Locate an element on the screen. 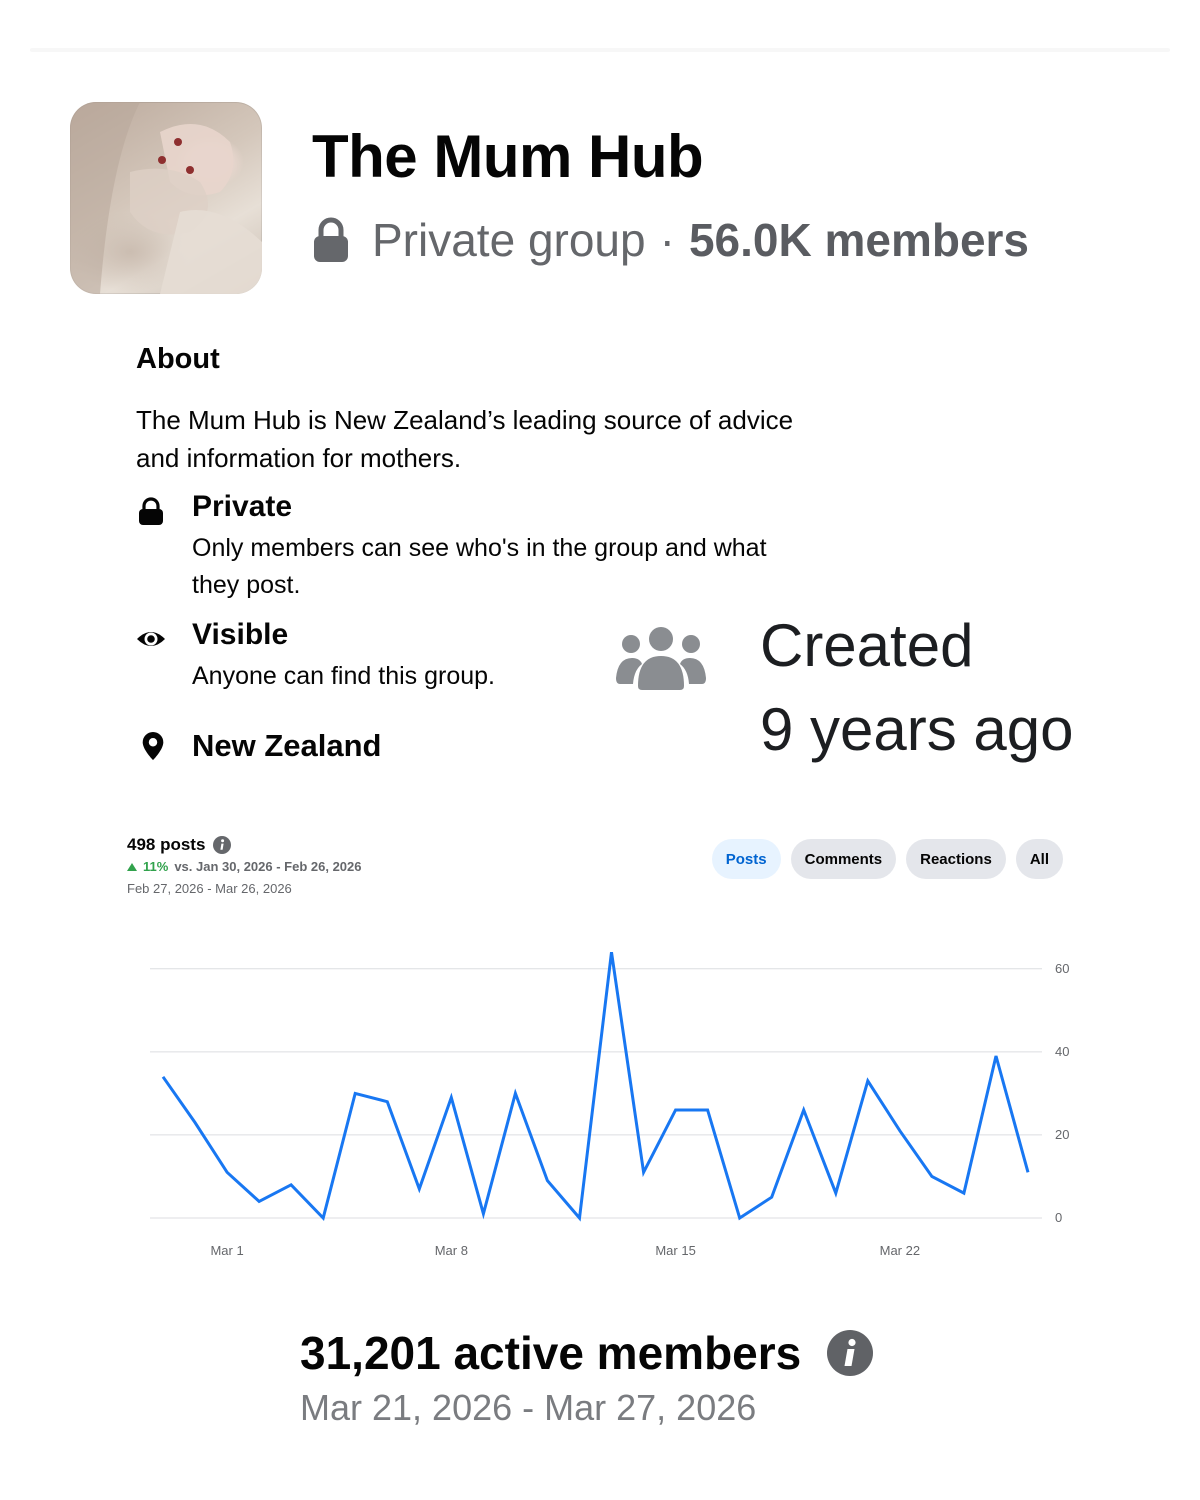 The width and height of the screenshot is (1200, 1500). group-meta: Private group · 56.0K members is located at coordinates (670, 240).